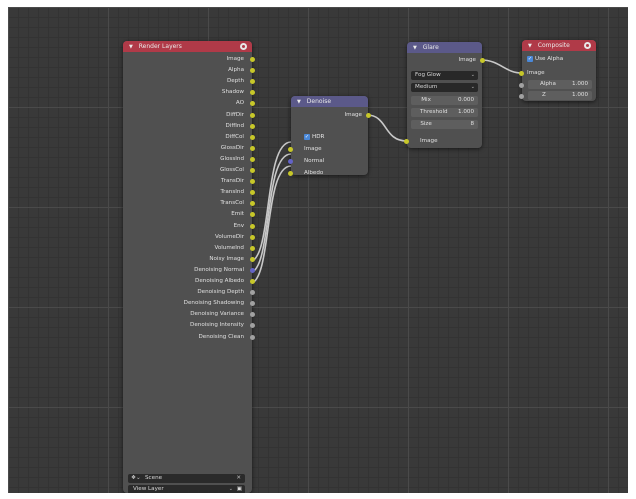 The image size is (636, 499). What do you see at coordinates (482, 60) in the screenshot?
I see `glare-output-socket` at bounding box center [482, 60].